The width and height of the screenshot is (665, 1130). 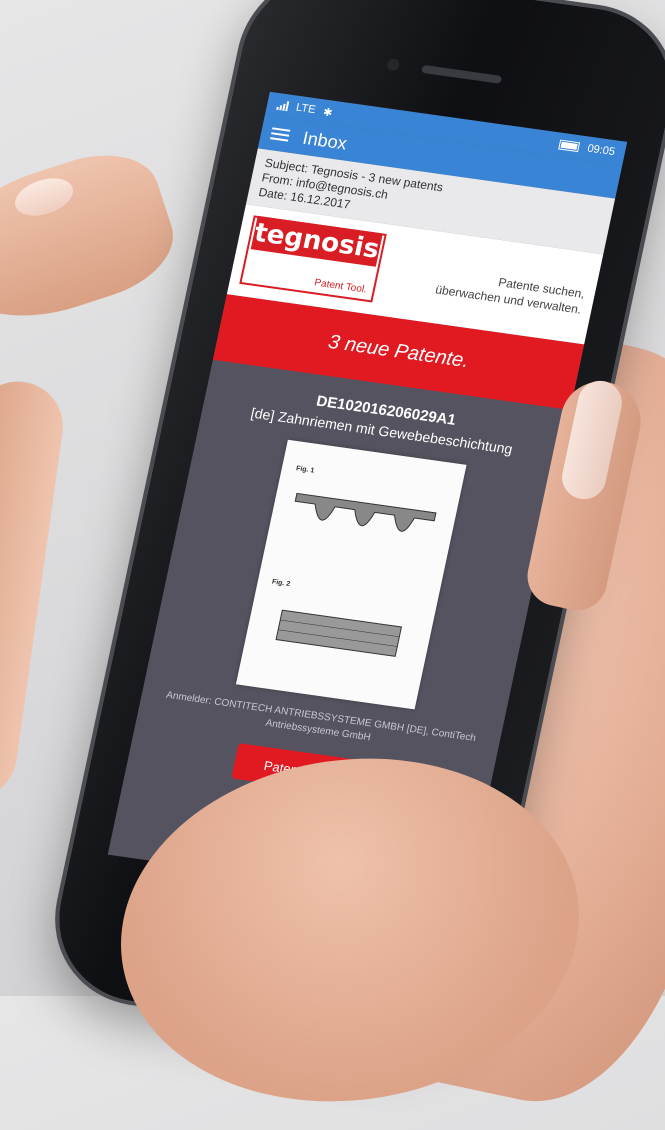 What do you see at coordinates (280, 134) in the screenshot?
I see `hamburger-menu-icon` at bounding box center [280, 134].